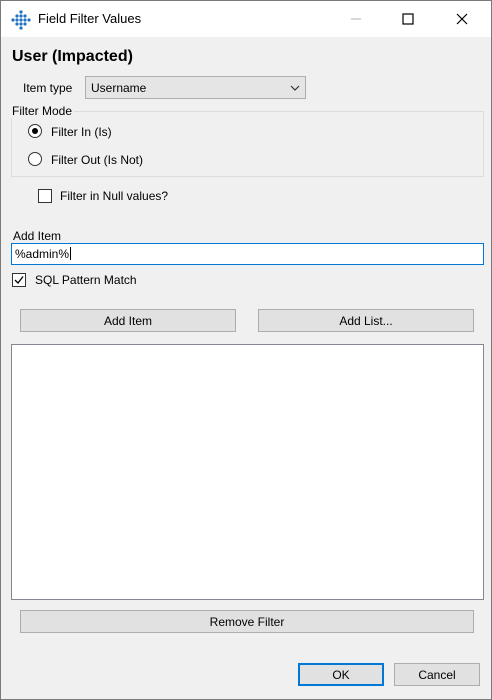  Describe the element at coordinates (37, 236) in the screenshot. I see `add-item-label: Add Item` at that location.